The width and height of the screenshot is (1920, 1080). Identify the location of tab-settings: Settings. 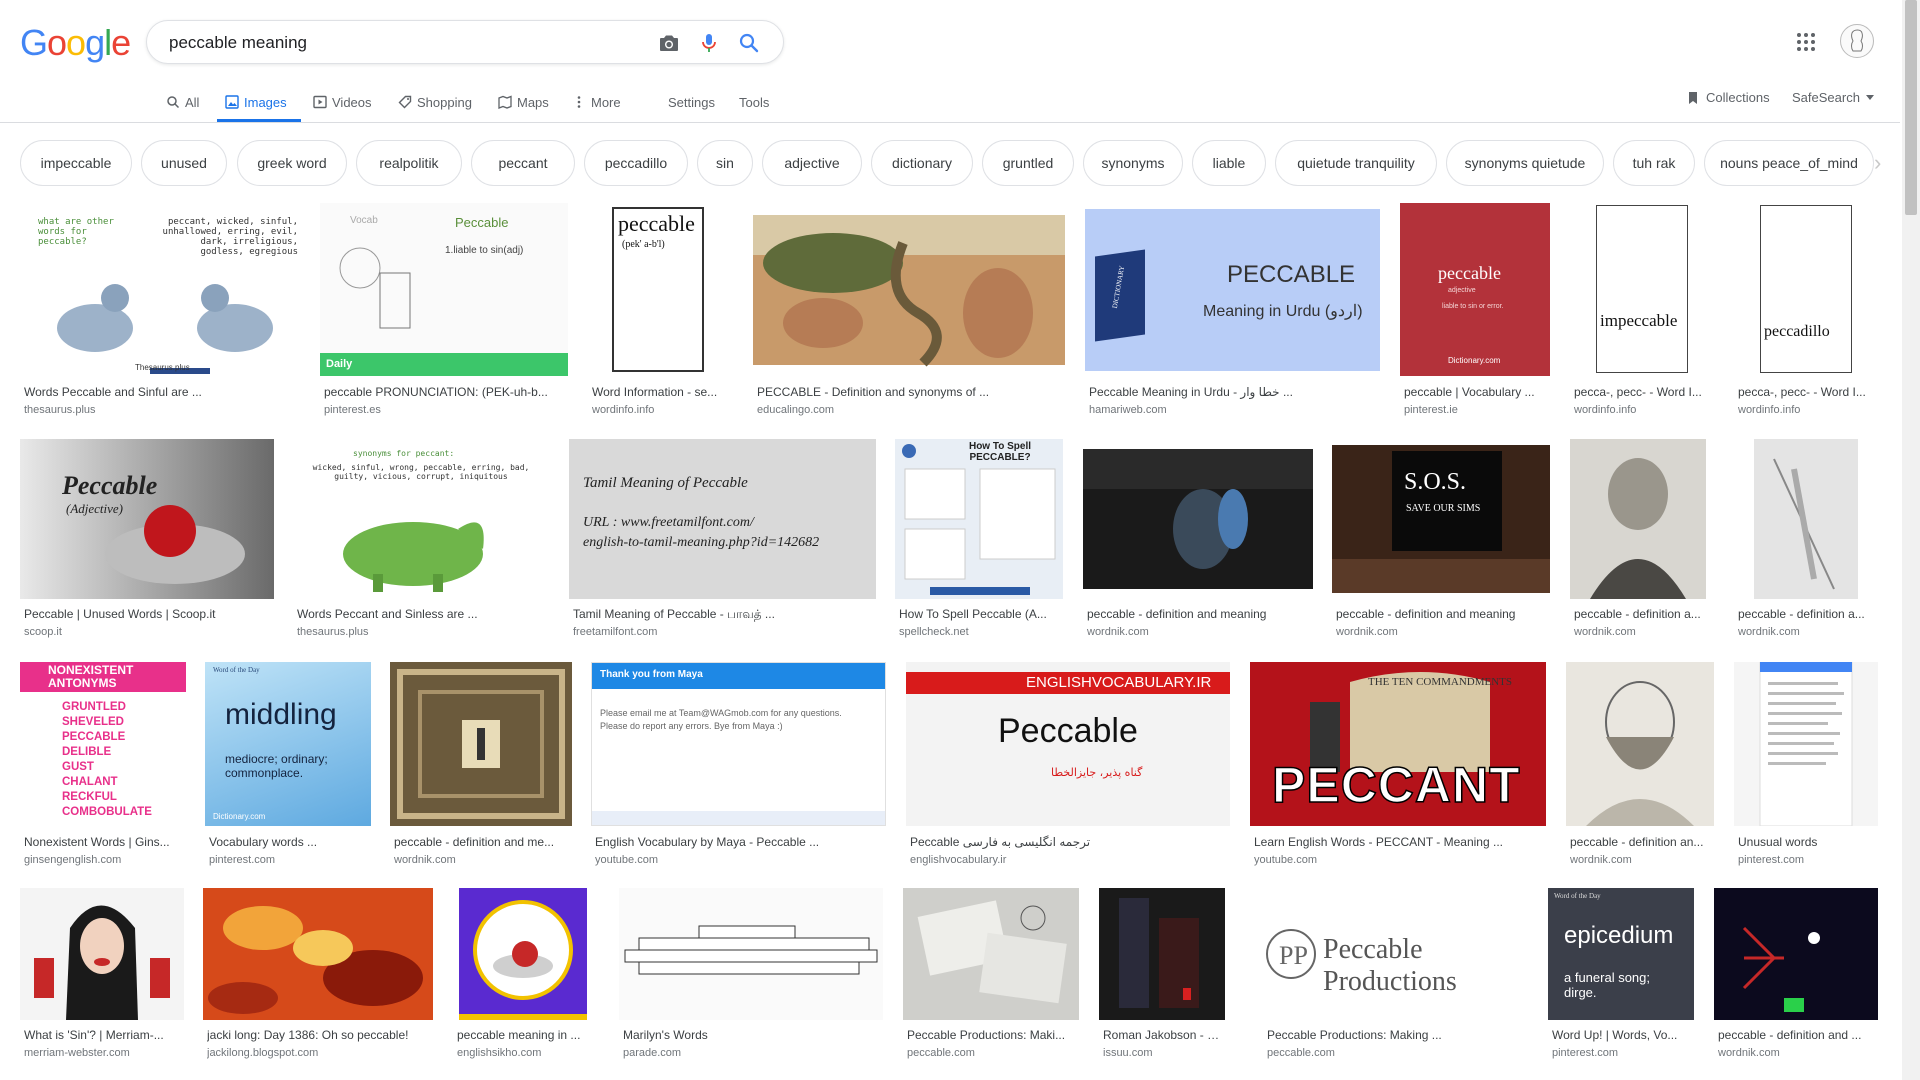
(691, 102).